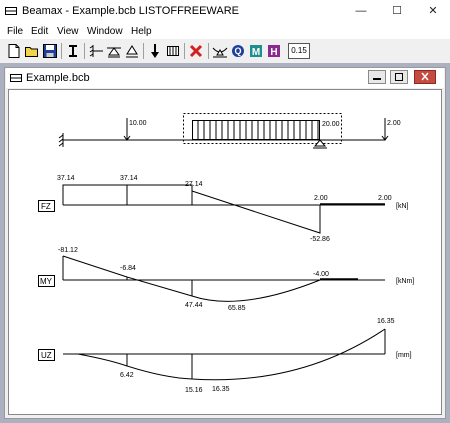  I want to click on my-value: -4.00, so click(321, 274).